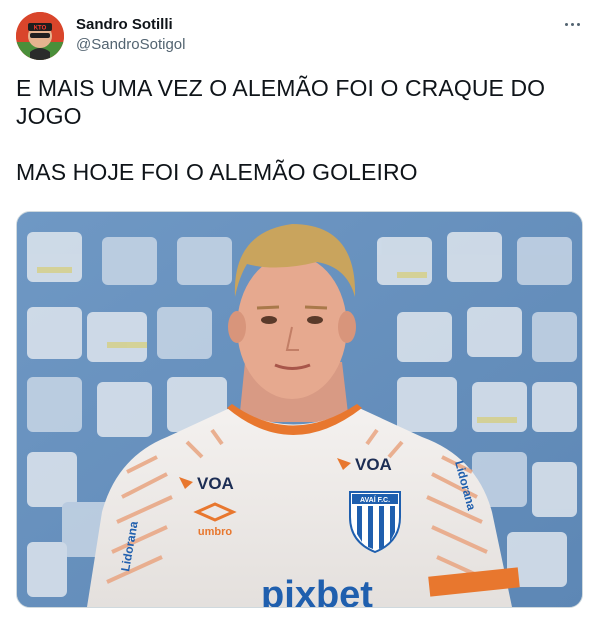 This screenshot has height=629, width=600. I want to click on chest-sponsor: pixbet, so click(317, 590).